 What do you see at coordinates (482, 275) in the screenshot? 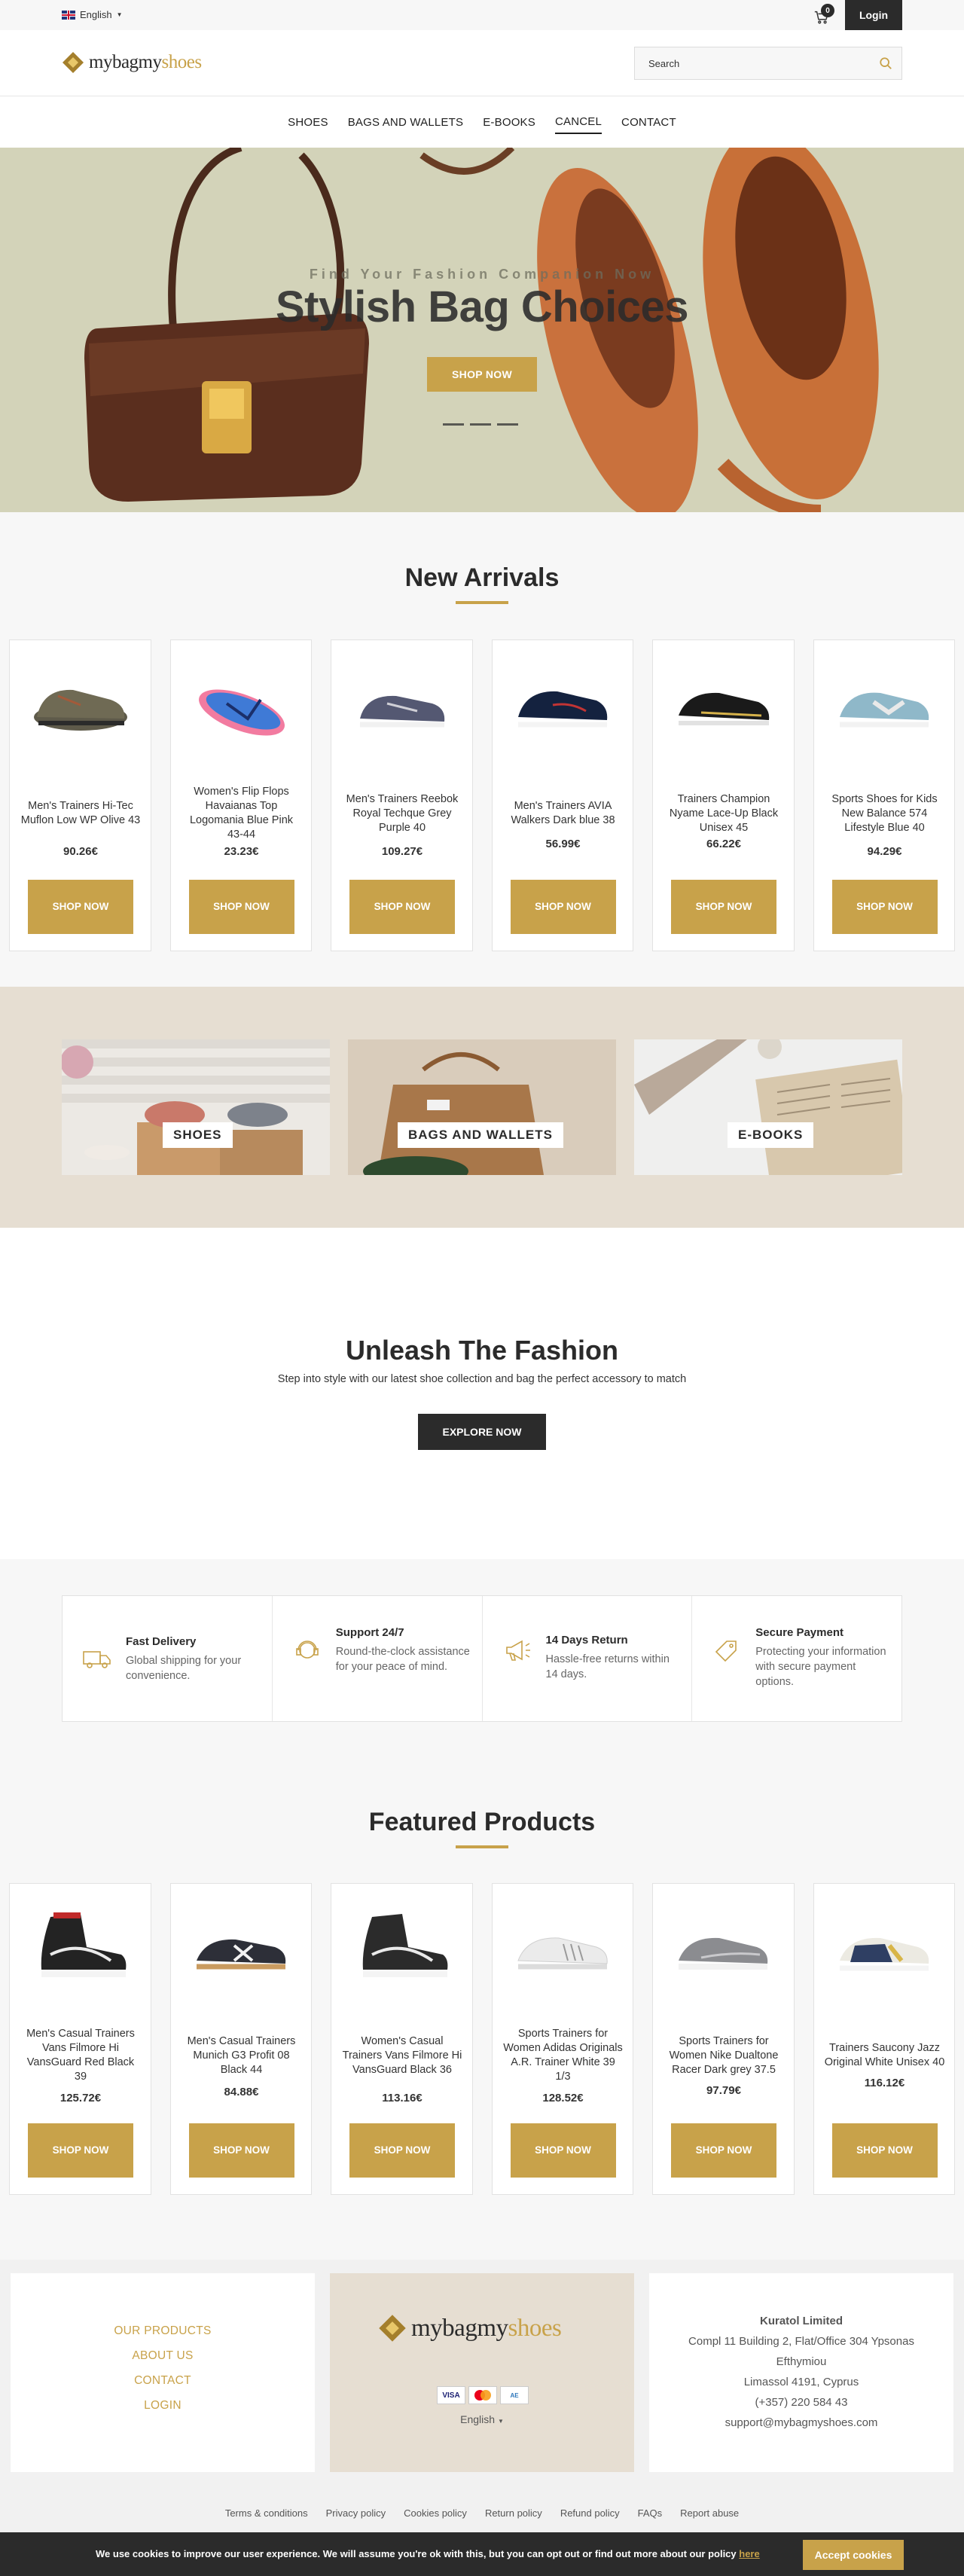
I see `hero-subtitle: Find Your Fashion Companion Now` at bounding box center [482, 275].